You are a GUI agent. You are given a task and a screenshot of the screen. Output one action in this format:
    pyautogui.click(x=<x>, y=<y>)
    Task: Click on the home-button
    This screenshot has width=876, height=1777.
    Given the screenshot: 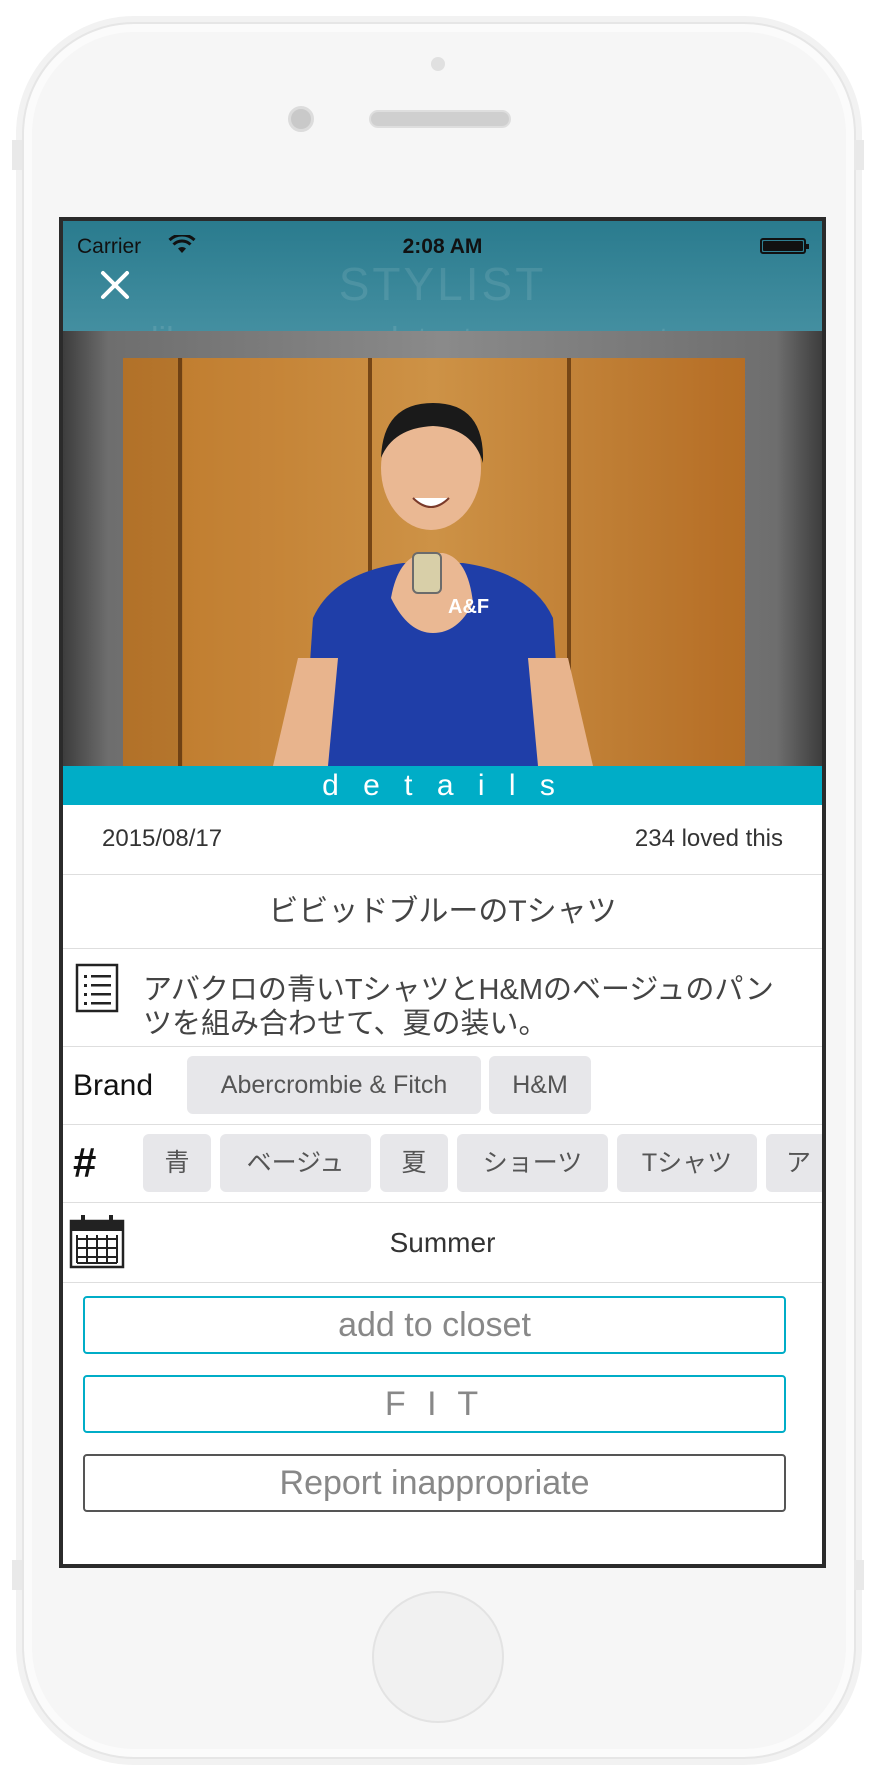 What is the action you would take?
    pyautogui.click(x=438, y=1657)
    